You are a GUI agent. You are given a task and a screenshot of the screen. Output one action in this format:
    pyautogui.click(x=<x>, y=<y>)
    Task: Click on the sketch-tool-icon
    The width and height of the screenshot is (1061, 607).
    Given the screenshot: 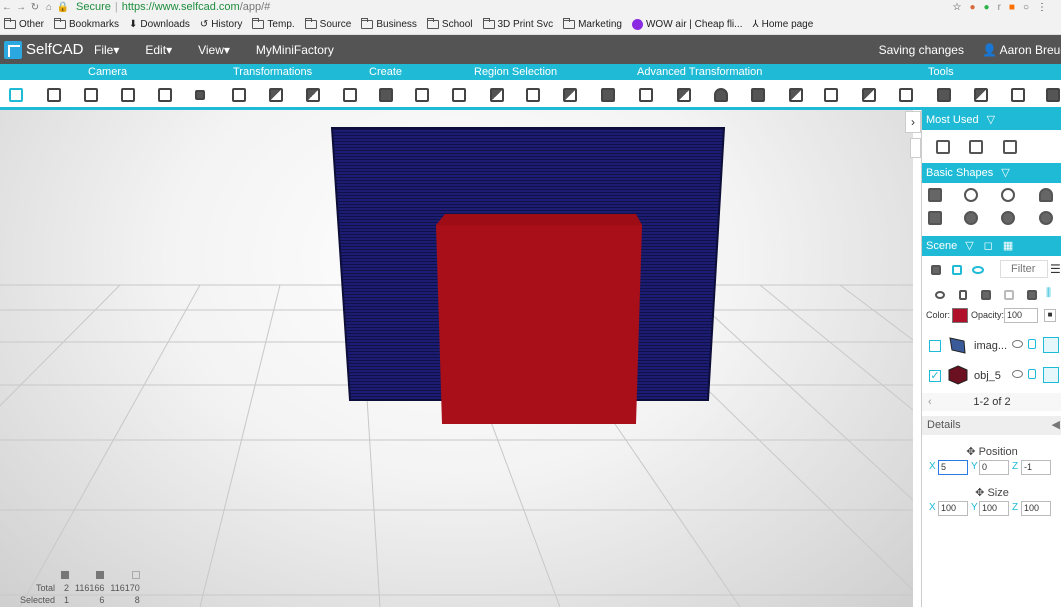 What is the action you would take?
    pyautogui.click(x=1052, y=95)
    